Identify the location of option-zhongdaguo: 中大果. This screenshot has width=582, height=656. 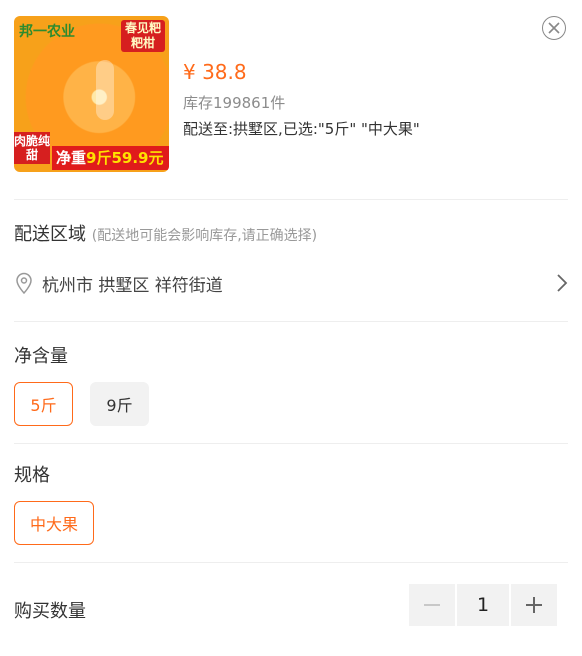
(54, 523).